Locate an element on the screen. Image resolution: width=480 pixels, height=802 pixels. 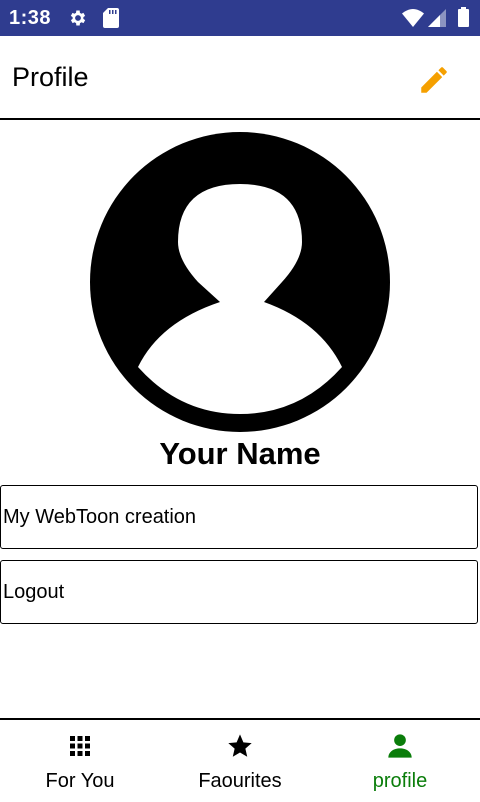
edit-profile-button is located at coordinates (434, 80).